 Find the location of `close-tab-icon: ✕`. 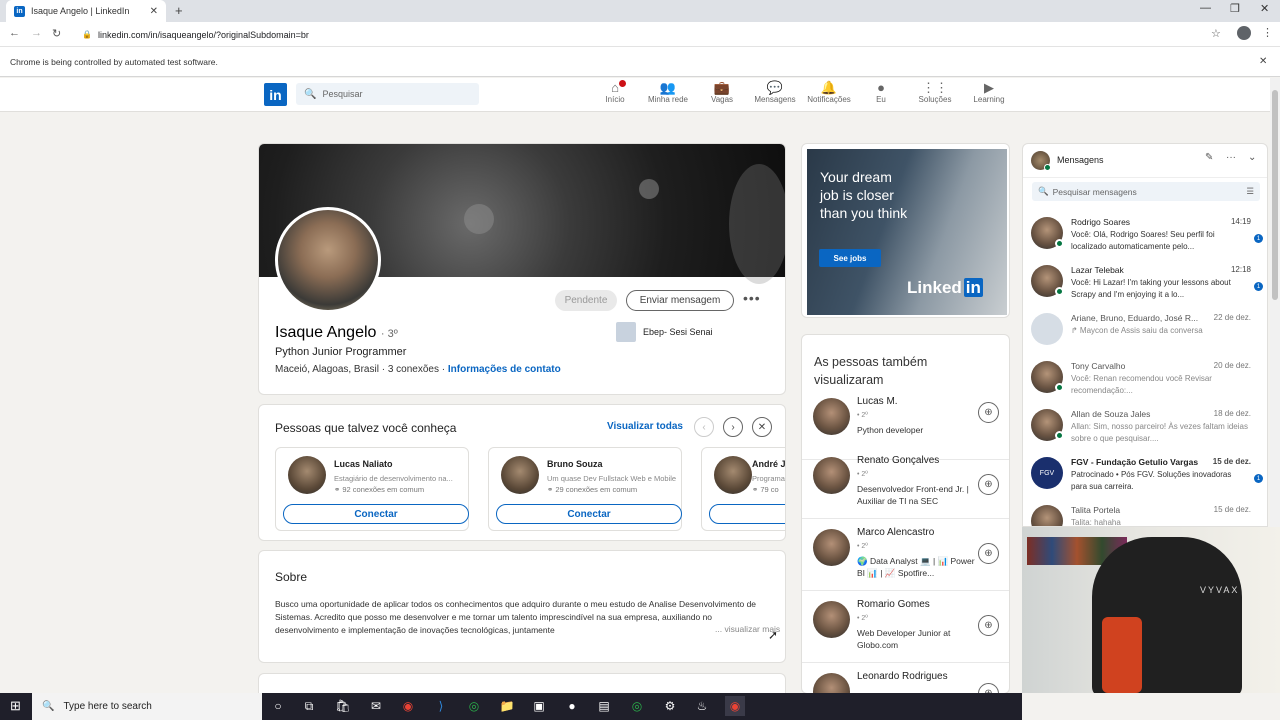

close-tab-icon: ✕ is located at coordinates (154, 11).